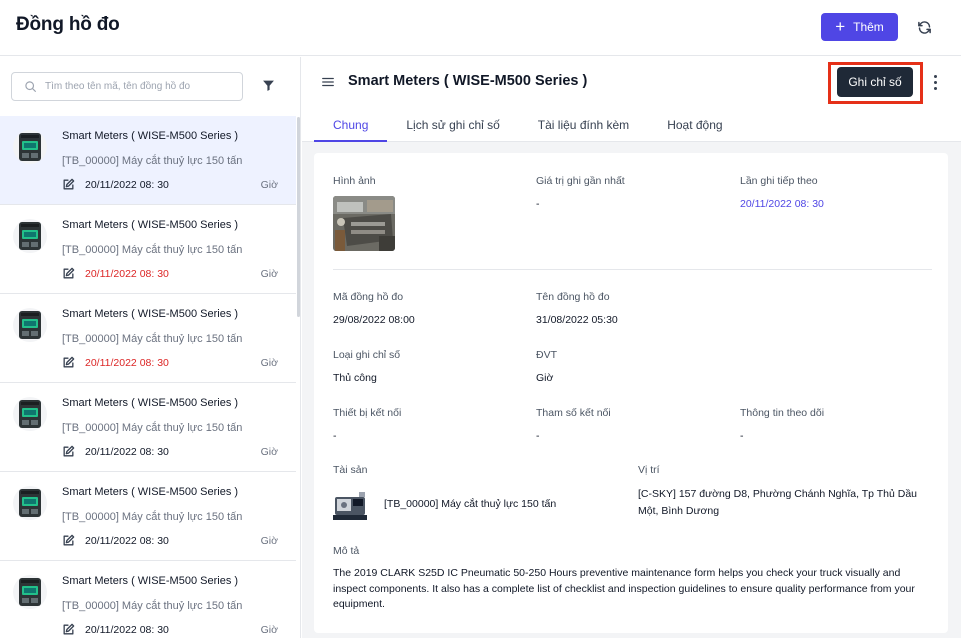  Describe the element at coordinates (583, 127) in the screenshot. I see `tab-attachments: Tài liệu đính kèm` at that location.